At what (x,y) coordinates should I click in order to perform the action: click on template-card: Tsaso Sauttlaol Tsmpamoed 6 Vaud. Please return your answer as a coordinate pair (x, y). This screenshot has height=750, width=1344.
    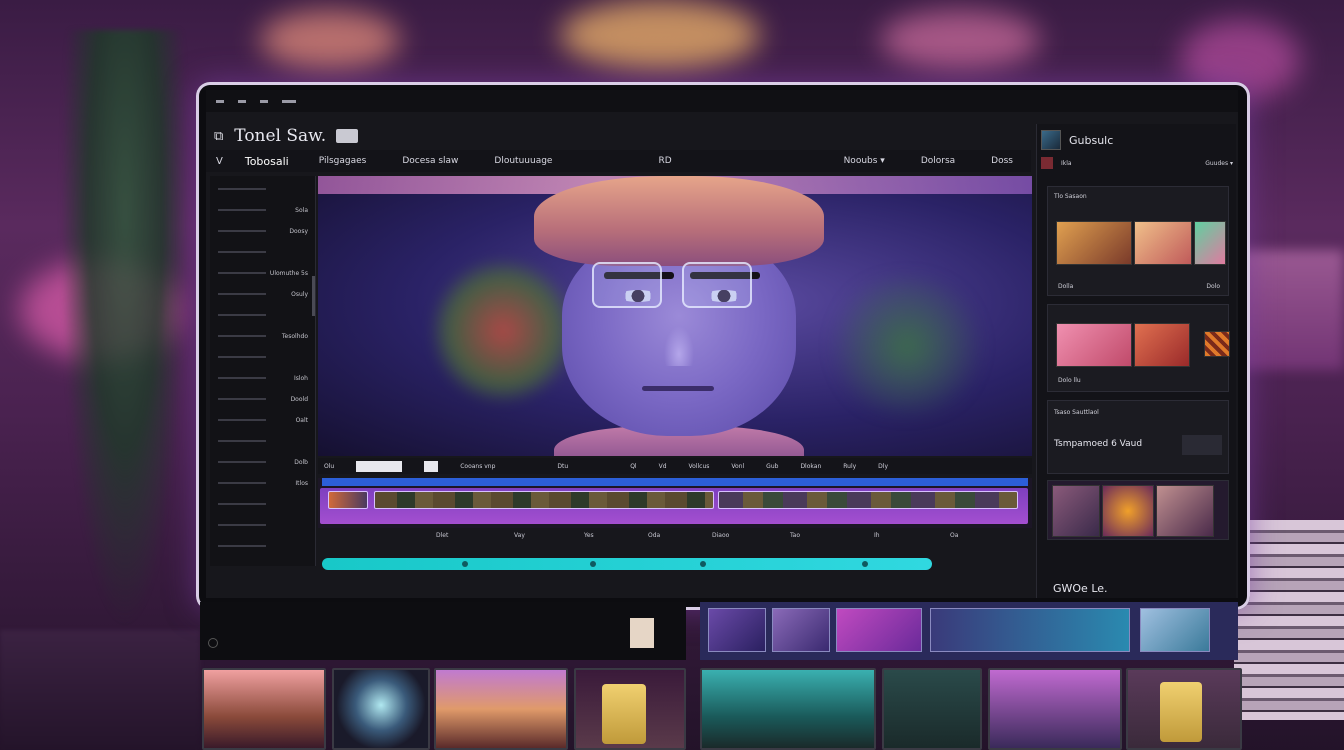
    Looking at the image, I should click on (1138, 437).